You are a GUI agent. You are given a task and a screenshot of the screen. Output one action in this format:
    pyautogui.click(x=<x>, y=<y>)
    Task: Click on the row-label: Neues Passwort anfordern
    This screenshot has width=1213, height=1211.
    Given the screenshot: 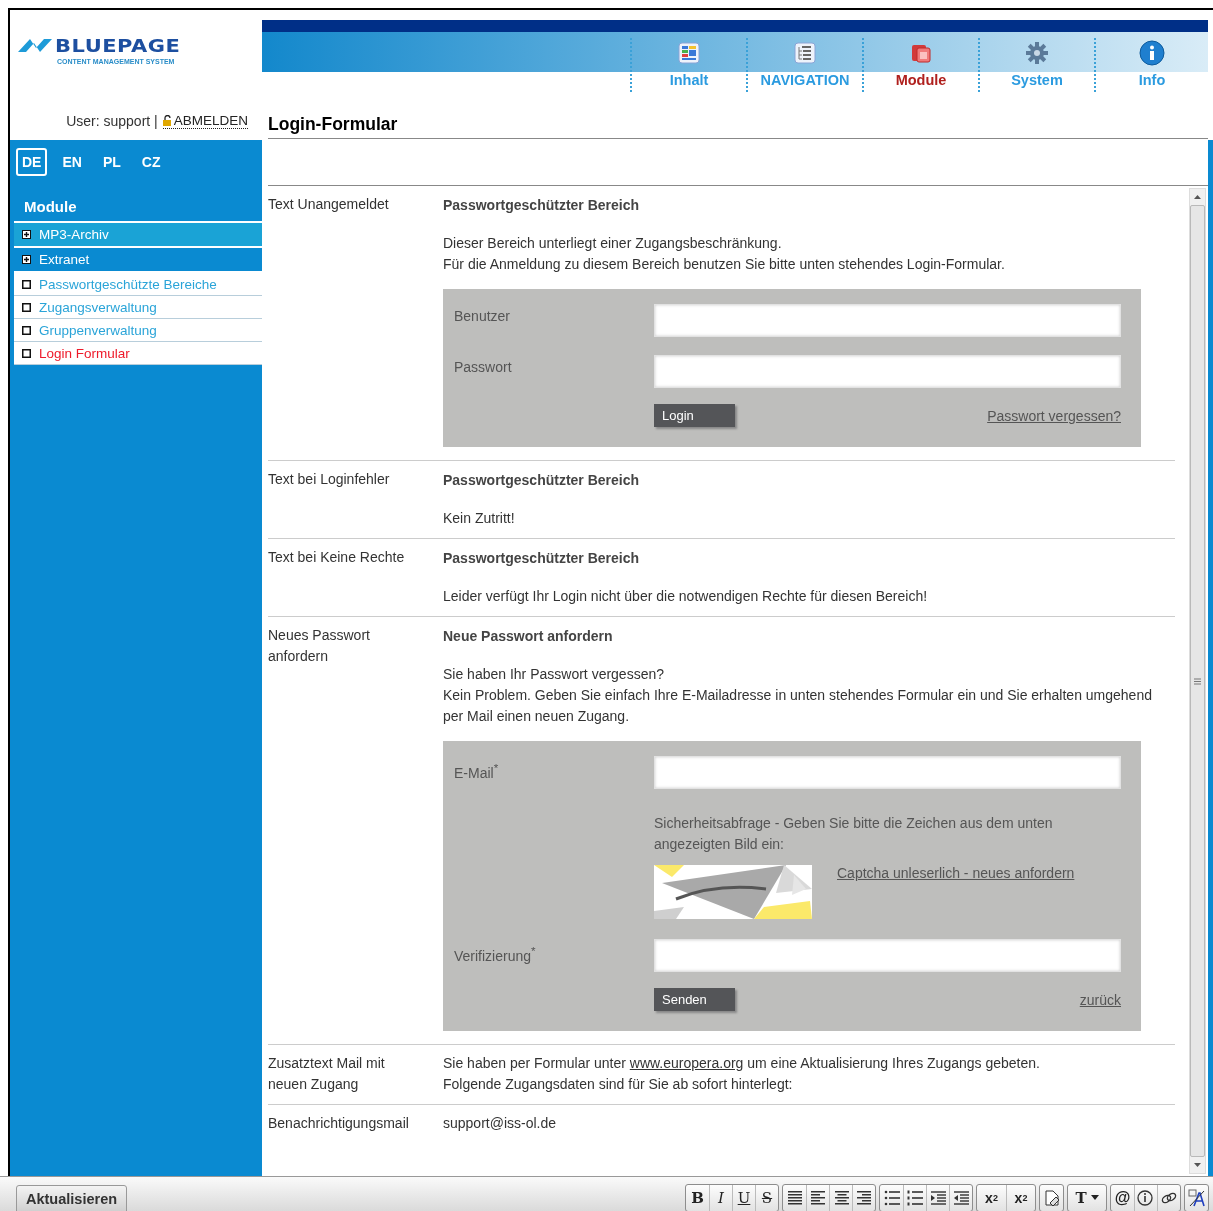 What is the action you would take?
    pyautogui.click(x=319, y=646)
    